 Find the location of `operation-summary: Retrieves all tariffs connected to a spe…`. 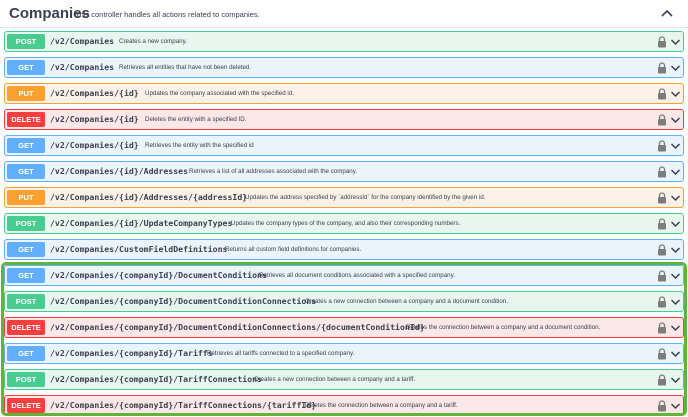

operation-summary: Retrieves all tariffs connected to a spe… is located at coordinates (281, 353).